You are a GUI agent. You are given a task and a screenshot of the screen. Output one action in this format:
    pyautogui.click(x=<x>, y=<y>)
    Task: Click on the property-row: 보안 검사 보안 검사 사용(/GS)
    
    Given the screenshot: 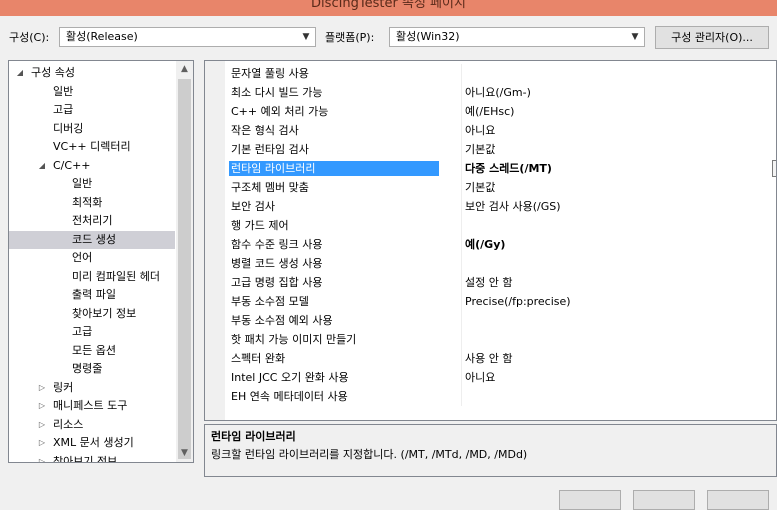 What is the action you would take?
    pyautogui.click(x=500, y=206)
    